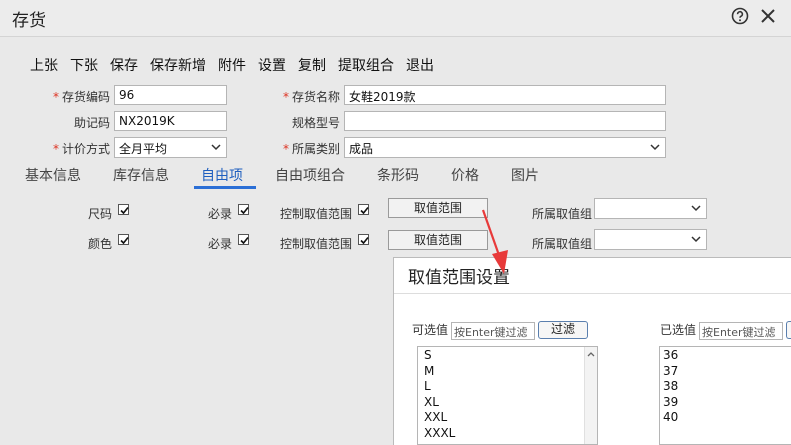  I want to click on attachment-button: 附件, so click(232, 65).